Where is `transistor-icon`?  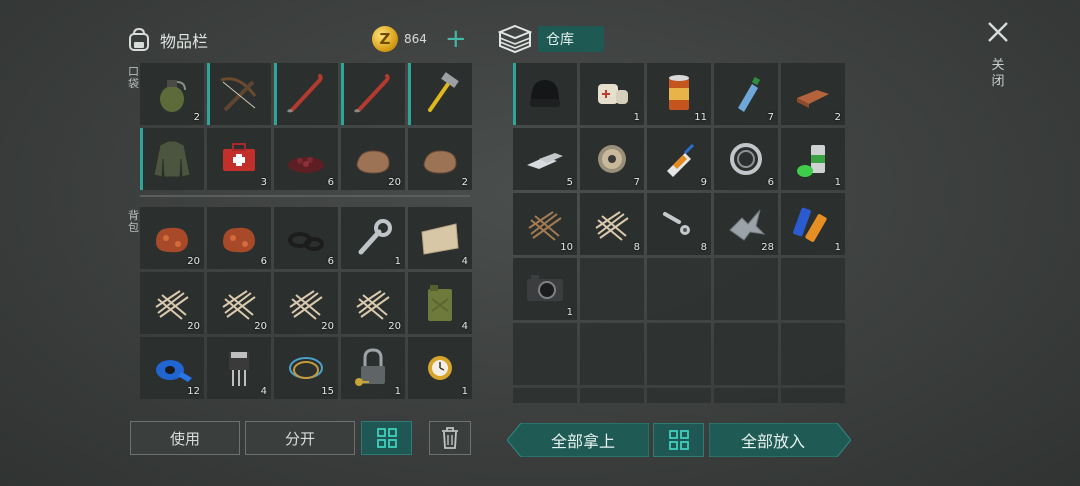 transistor-icon is located at coordinates (239, 369).